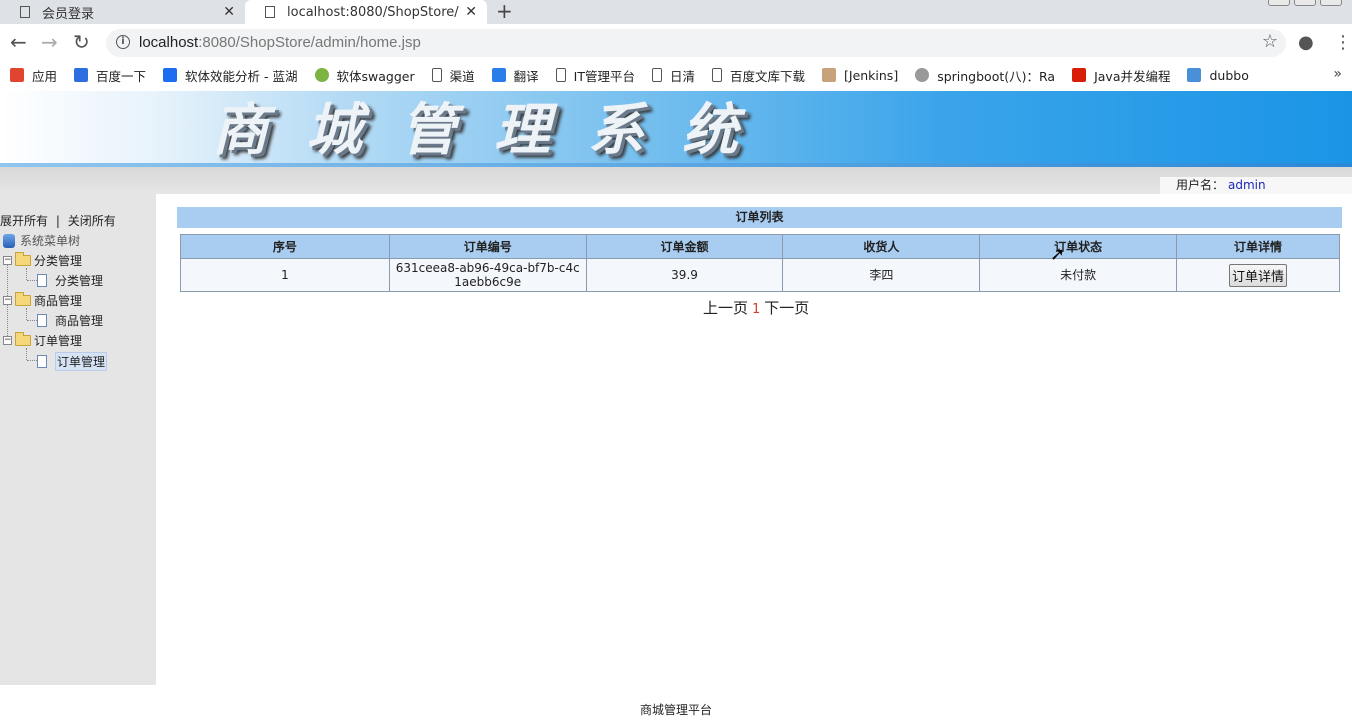 The width and height of the screenshot is (1352, 724). Describe the element at coordinates (1058, 254) in the screenshot. I see `mouse-cursor-icon: ➚` at that location.